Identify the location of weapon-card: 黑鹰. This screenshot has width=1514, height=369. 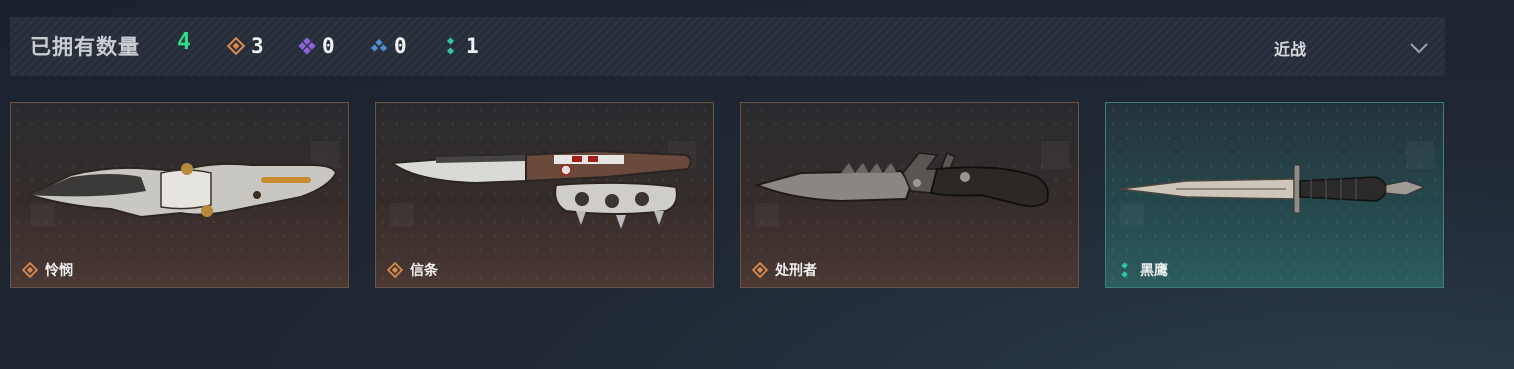
(1274, 195).